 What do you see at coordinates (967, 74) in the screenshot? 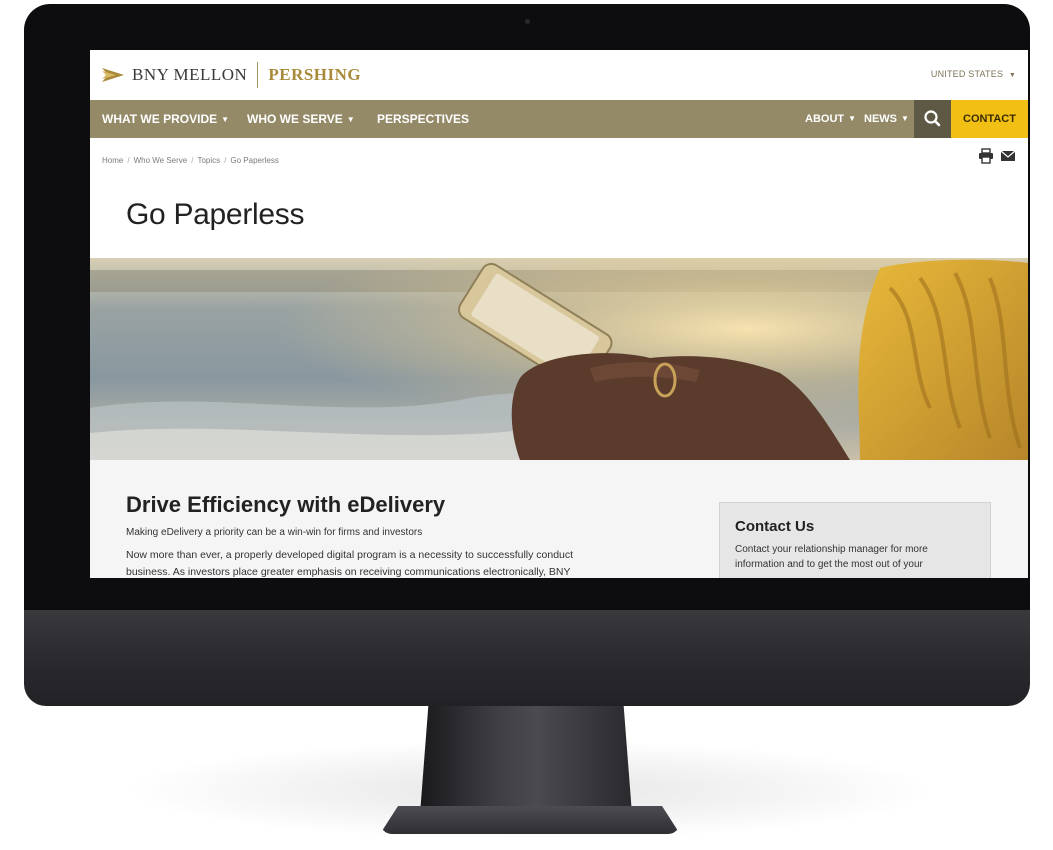
I see `country-label: UNITED STATES` at bounding box center [967, 74].